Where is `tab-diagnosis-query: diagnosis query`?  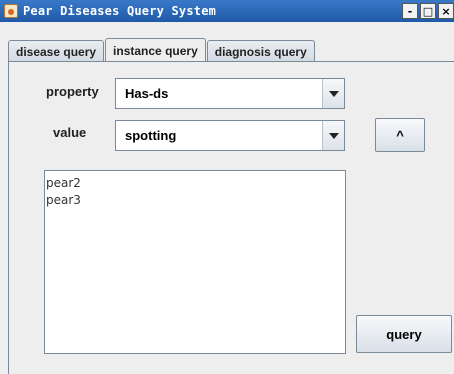
tab-diagnosis-query: diagnosis query is located at coordinates (260, 51).